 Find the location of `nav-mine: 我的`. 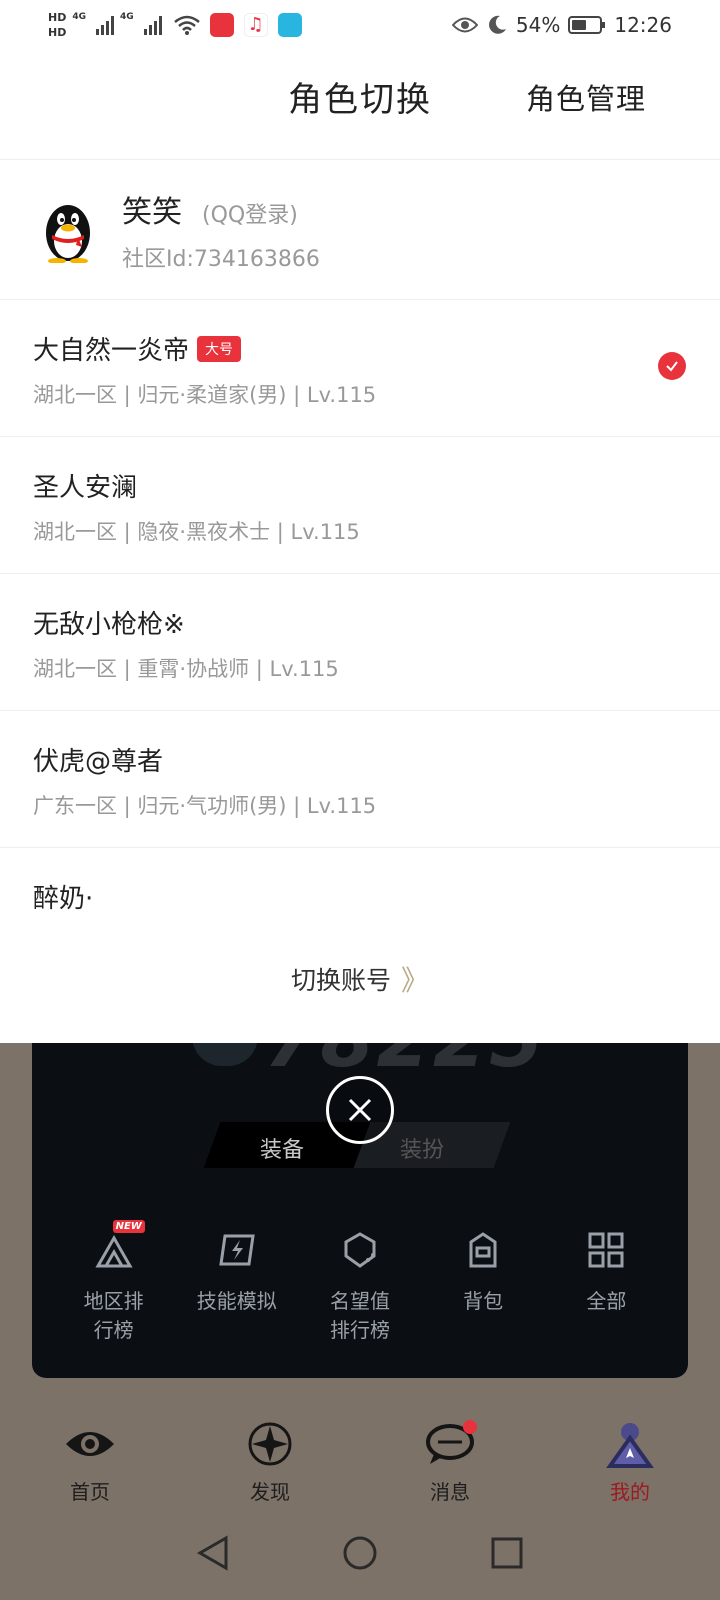

nav-mine: 我的 is located at coordinates (630, 1458).